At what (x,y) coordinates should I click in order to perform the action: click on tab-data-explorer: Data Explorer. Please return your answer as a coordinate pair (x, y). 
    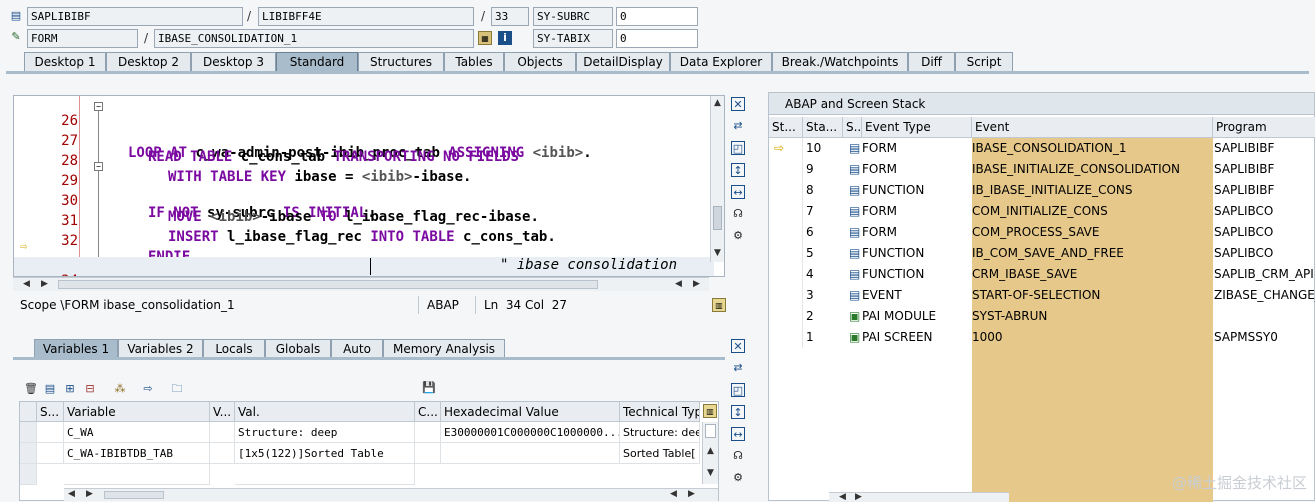
    Looking at the image, I should click on (721, 61).